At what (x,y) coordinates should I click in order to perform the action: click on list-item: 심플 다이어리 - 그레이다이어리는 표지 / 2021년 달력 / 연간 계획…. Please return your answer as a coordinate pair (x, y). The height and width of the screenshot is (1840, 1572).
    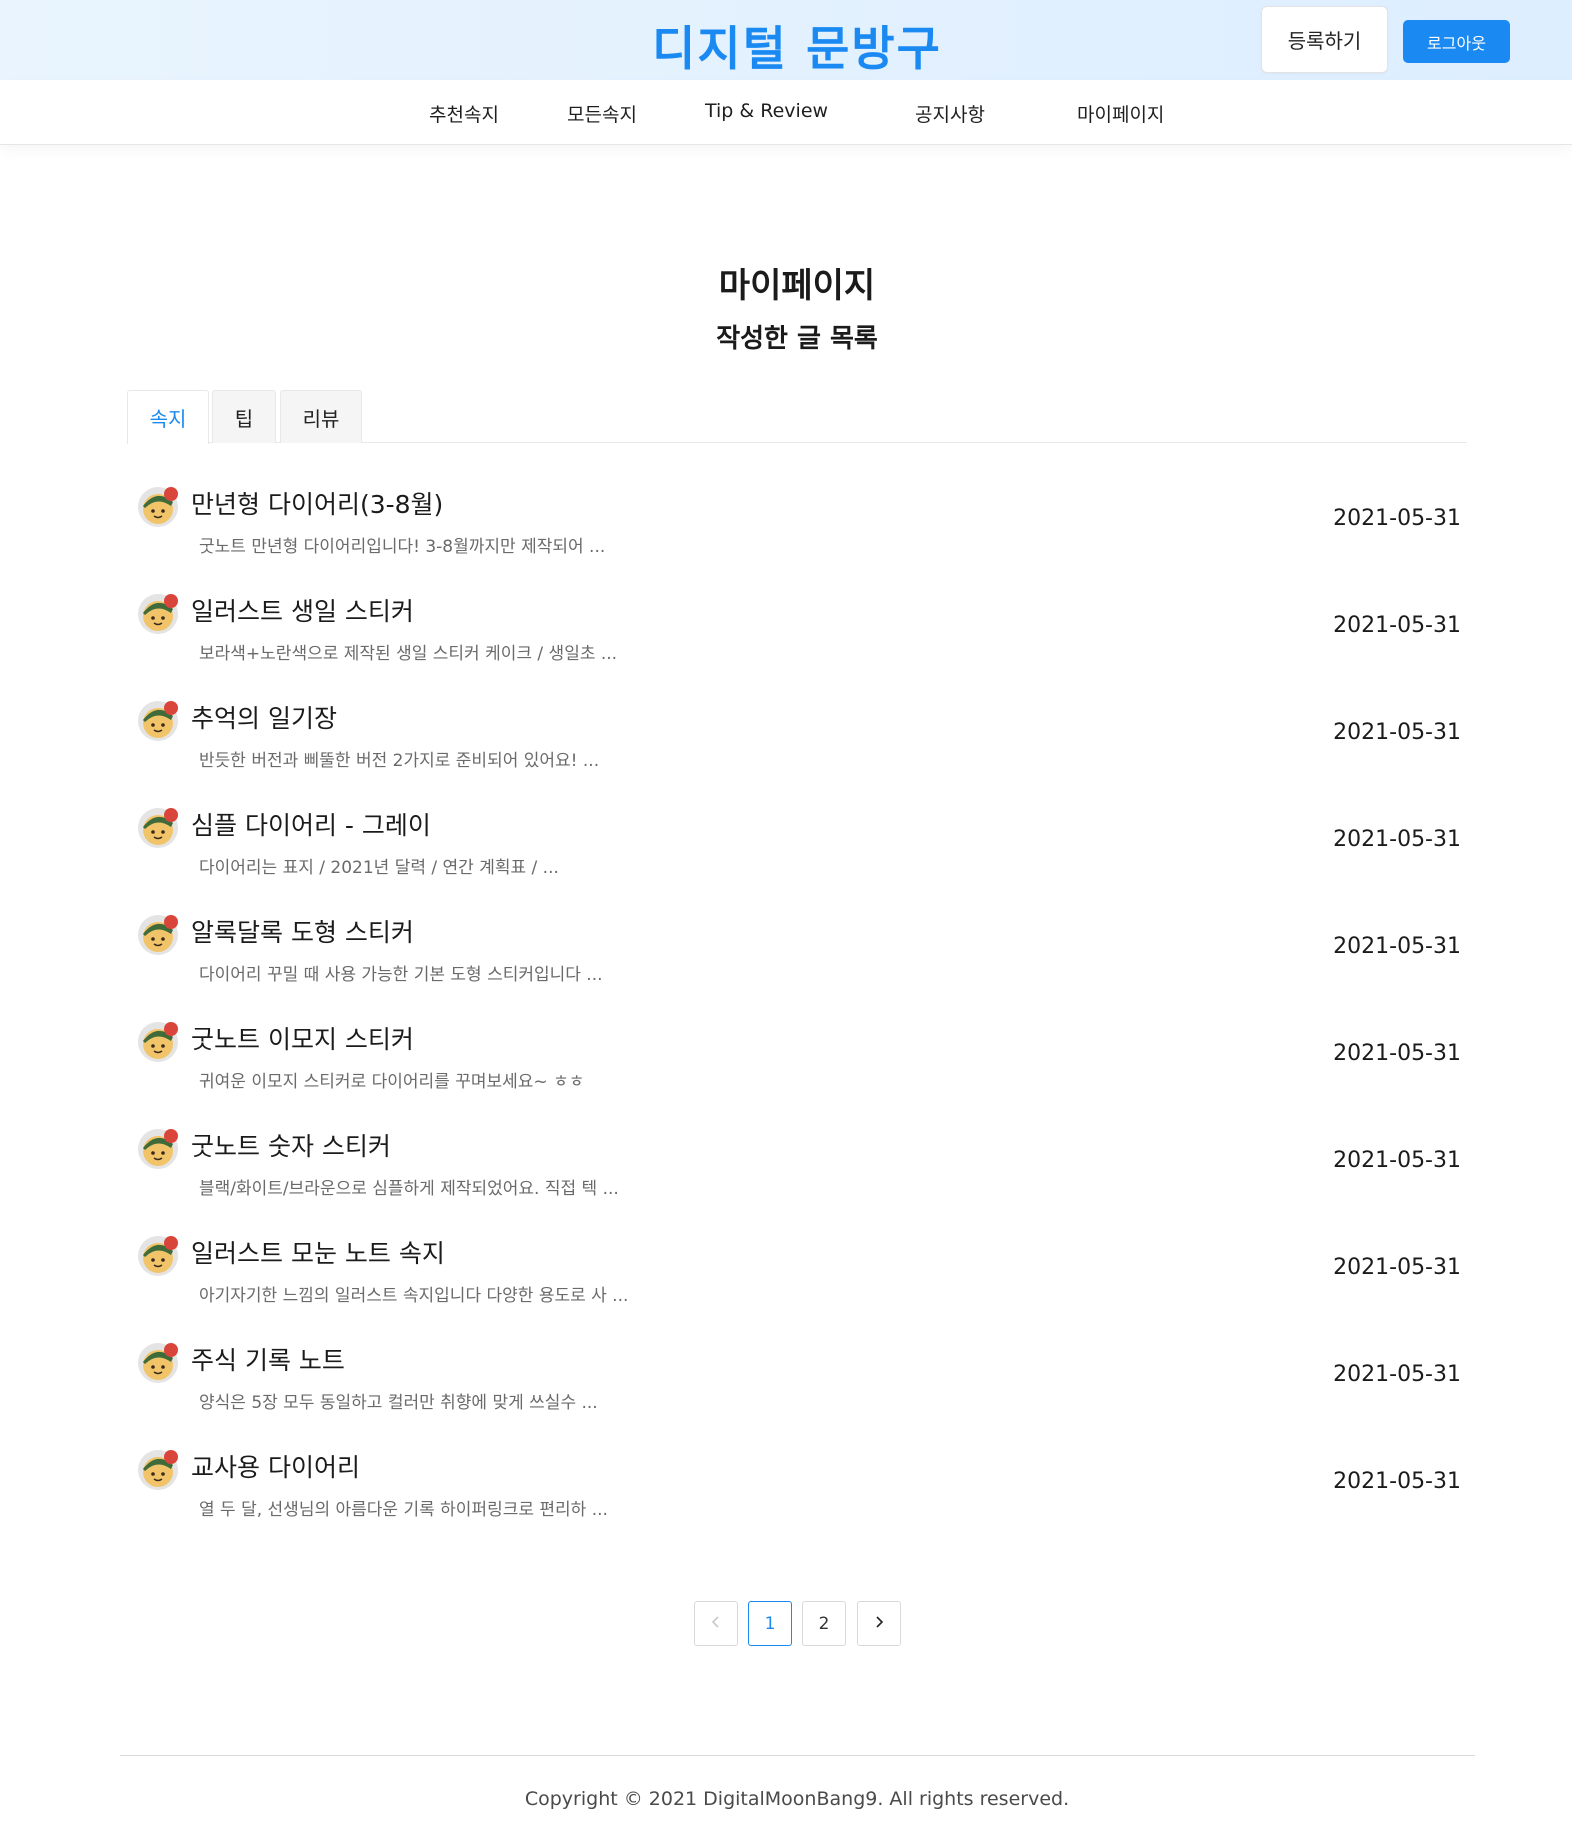
    Looking at the image, I should click on (797, 844).